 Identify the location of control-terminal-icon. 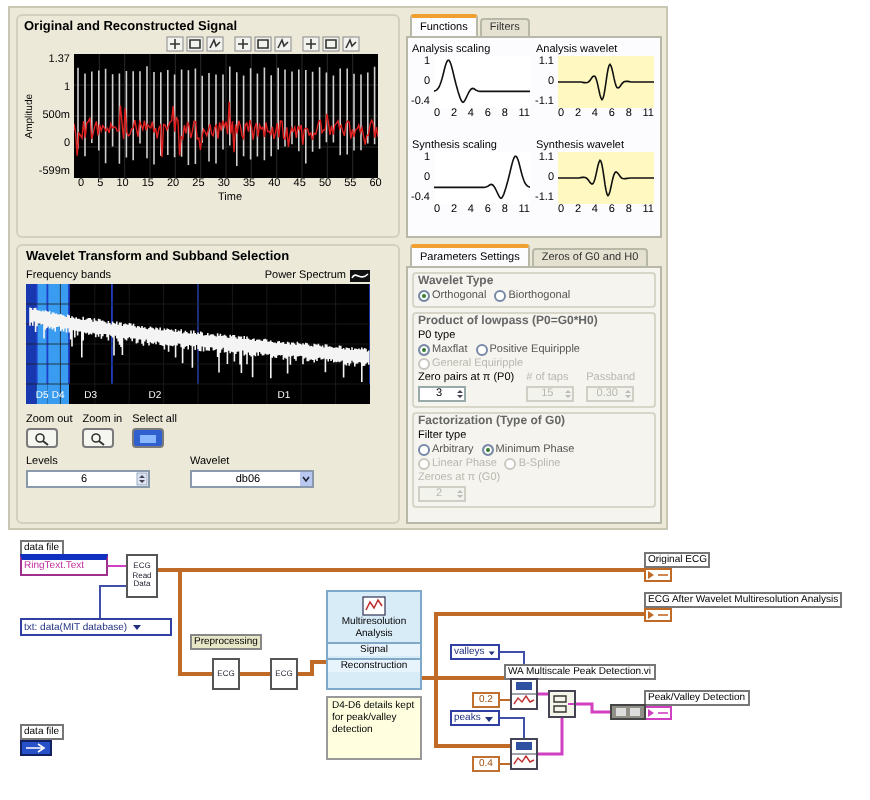
(36, 748).